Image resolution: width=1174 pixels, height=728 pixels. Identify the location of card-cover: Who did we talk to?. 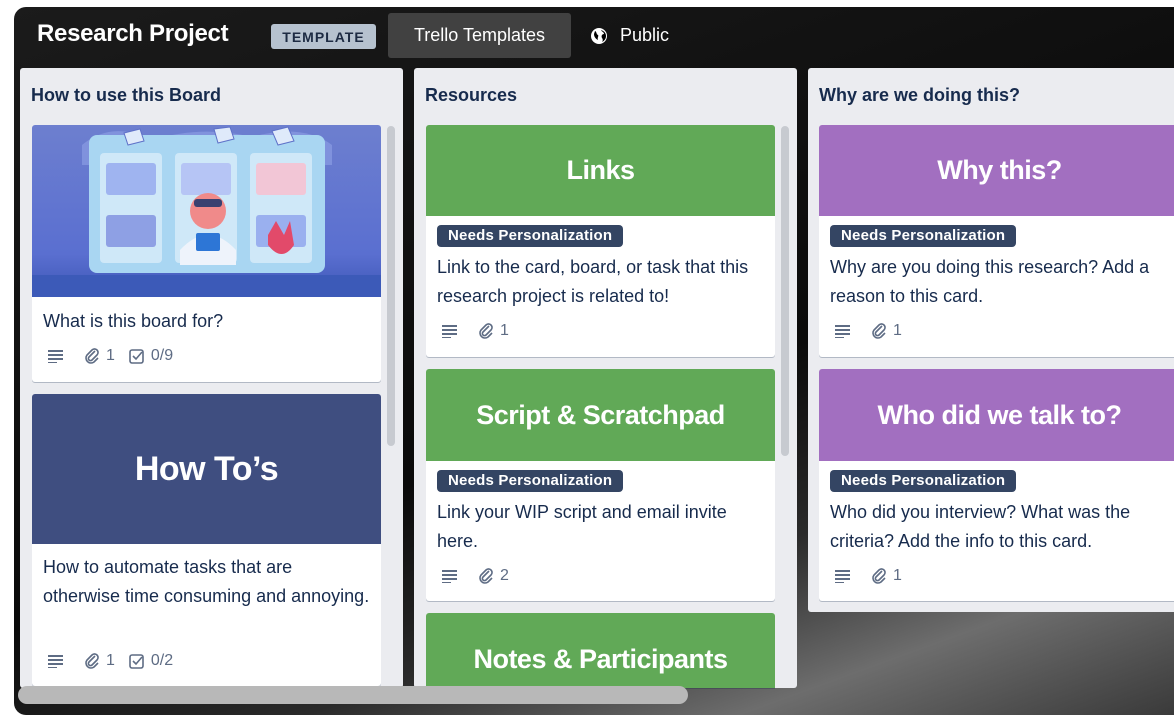
(996, 415).